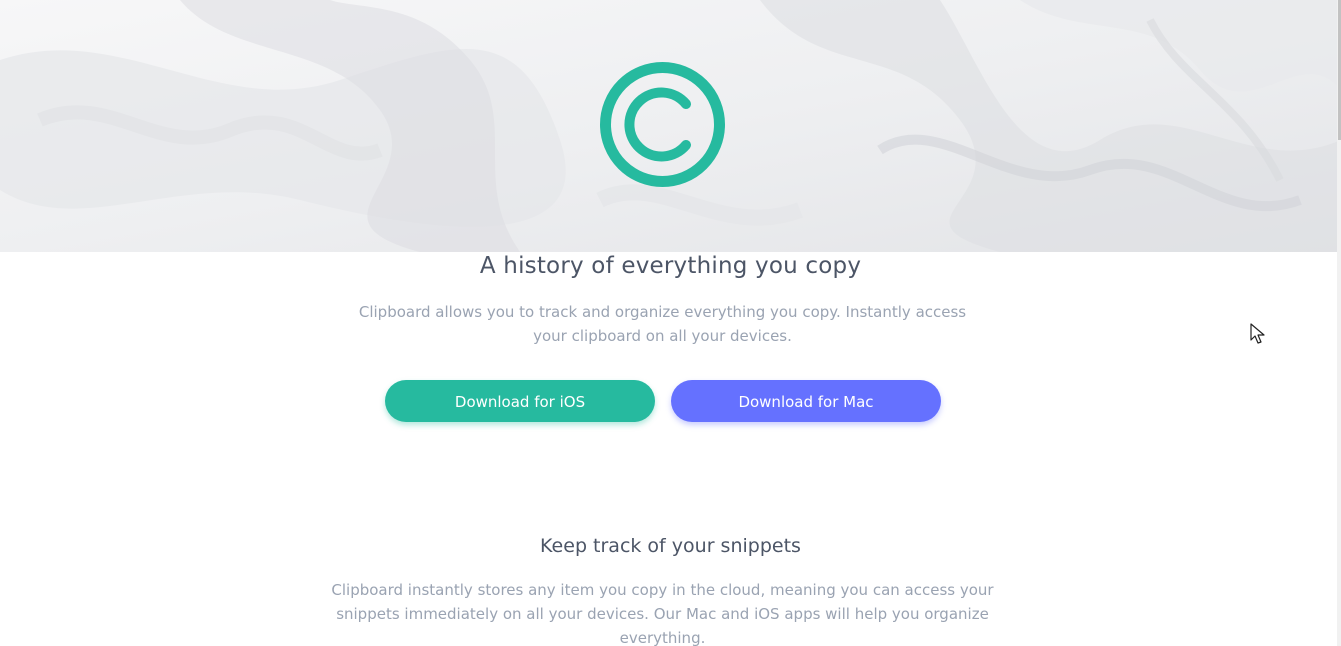 This screenshot has height=646, width=1341. Describe the element at coordinates (806, 401) in the screenshot. I see `download-mac-button: Download for Mac` at that location.